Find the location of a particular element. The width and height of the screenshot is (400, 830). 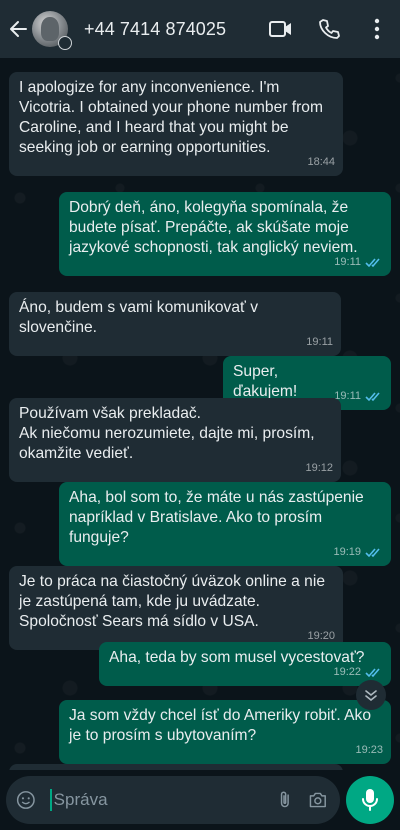

status-badge is located at coordinates (65, 43).